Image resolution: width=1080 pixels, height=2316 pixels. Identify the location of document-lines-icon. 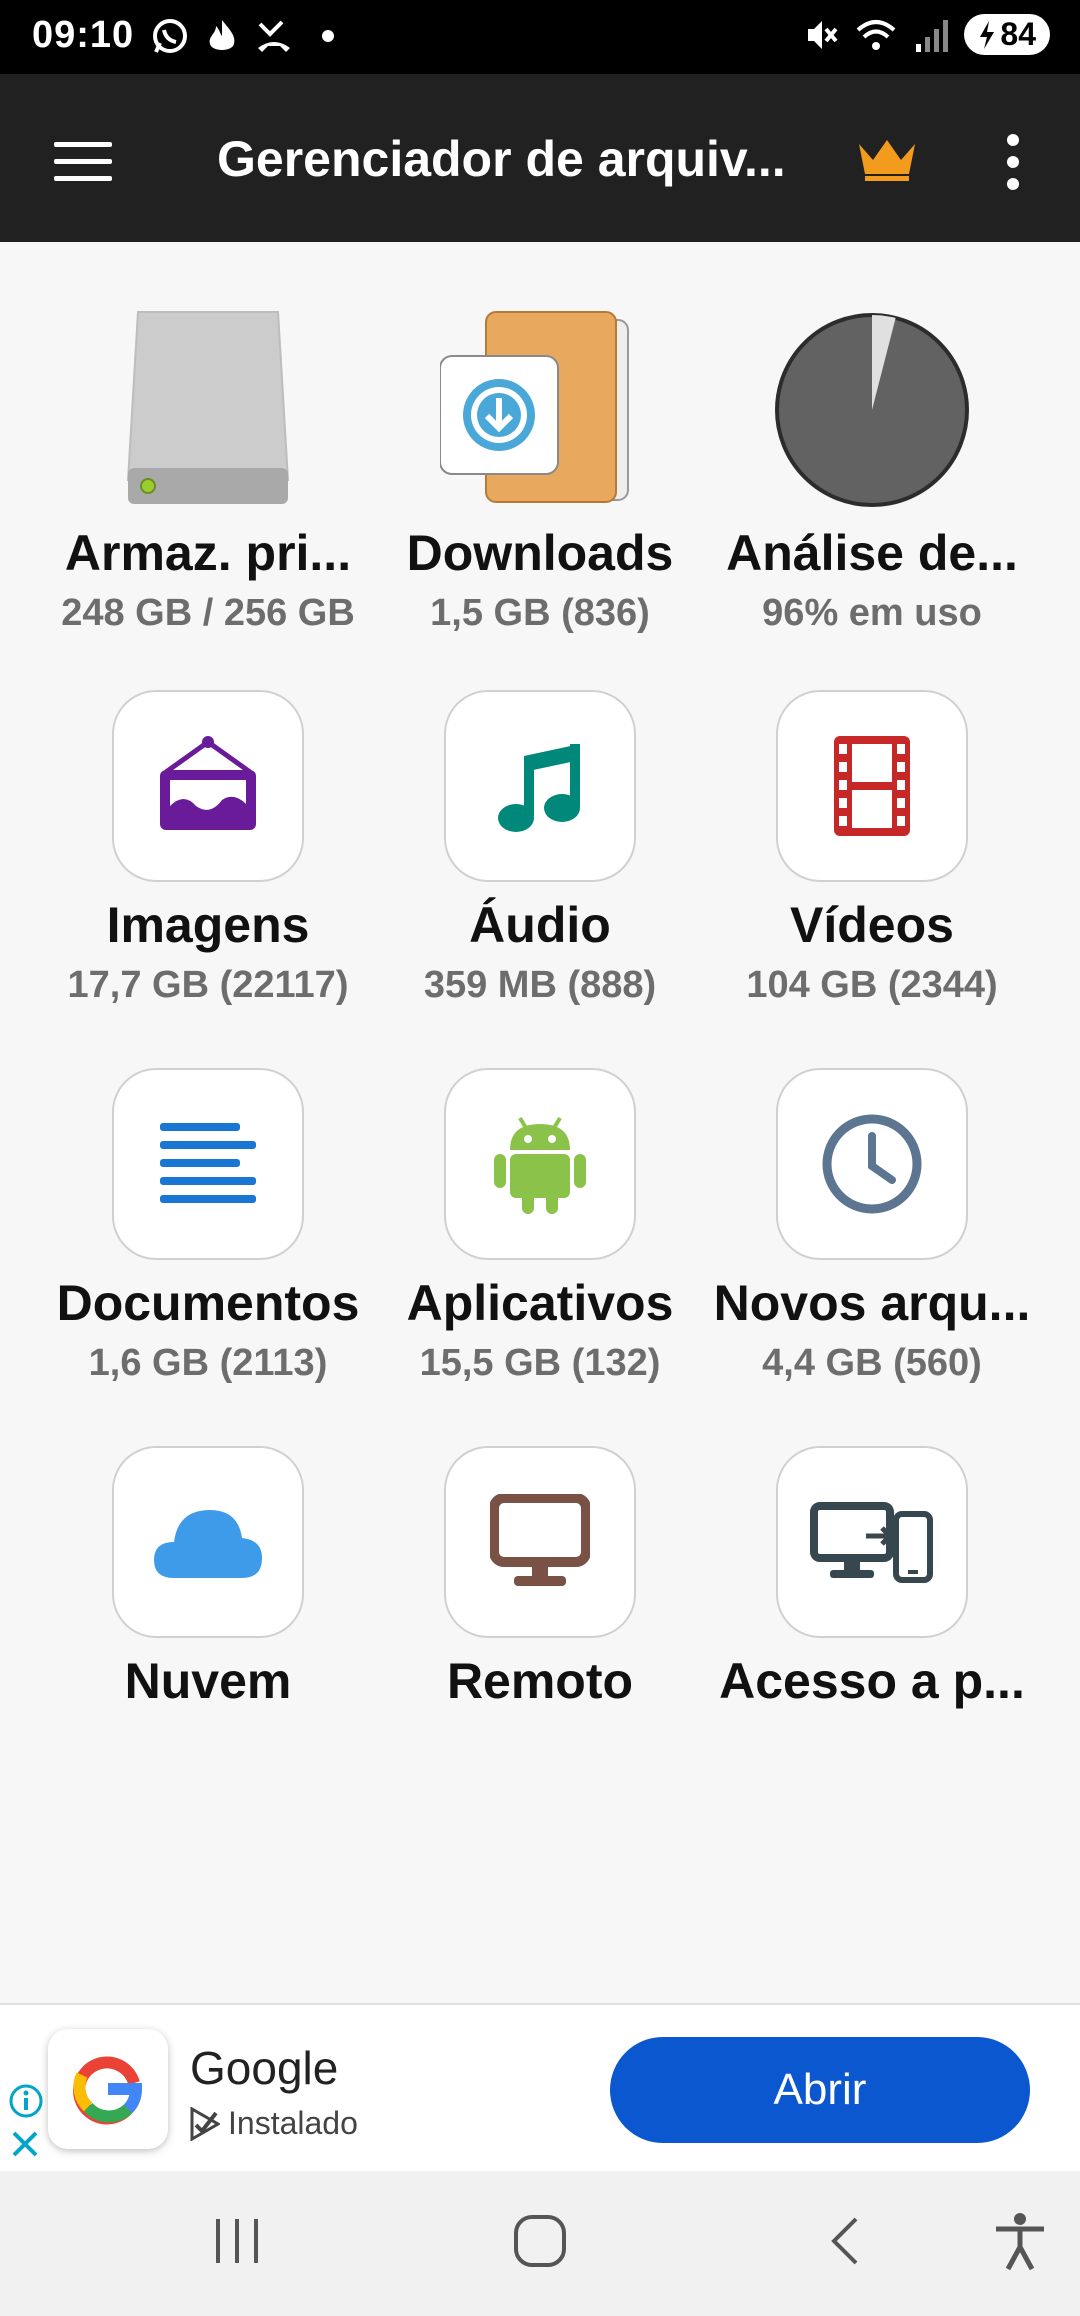
(208, 1163).